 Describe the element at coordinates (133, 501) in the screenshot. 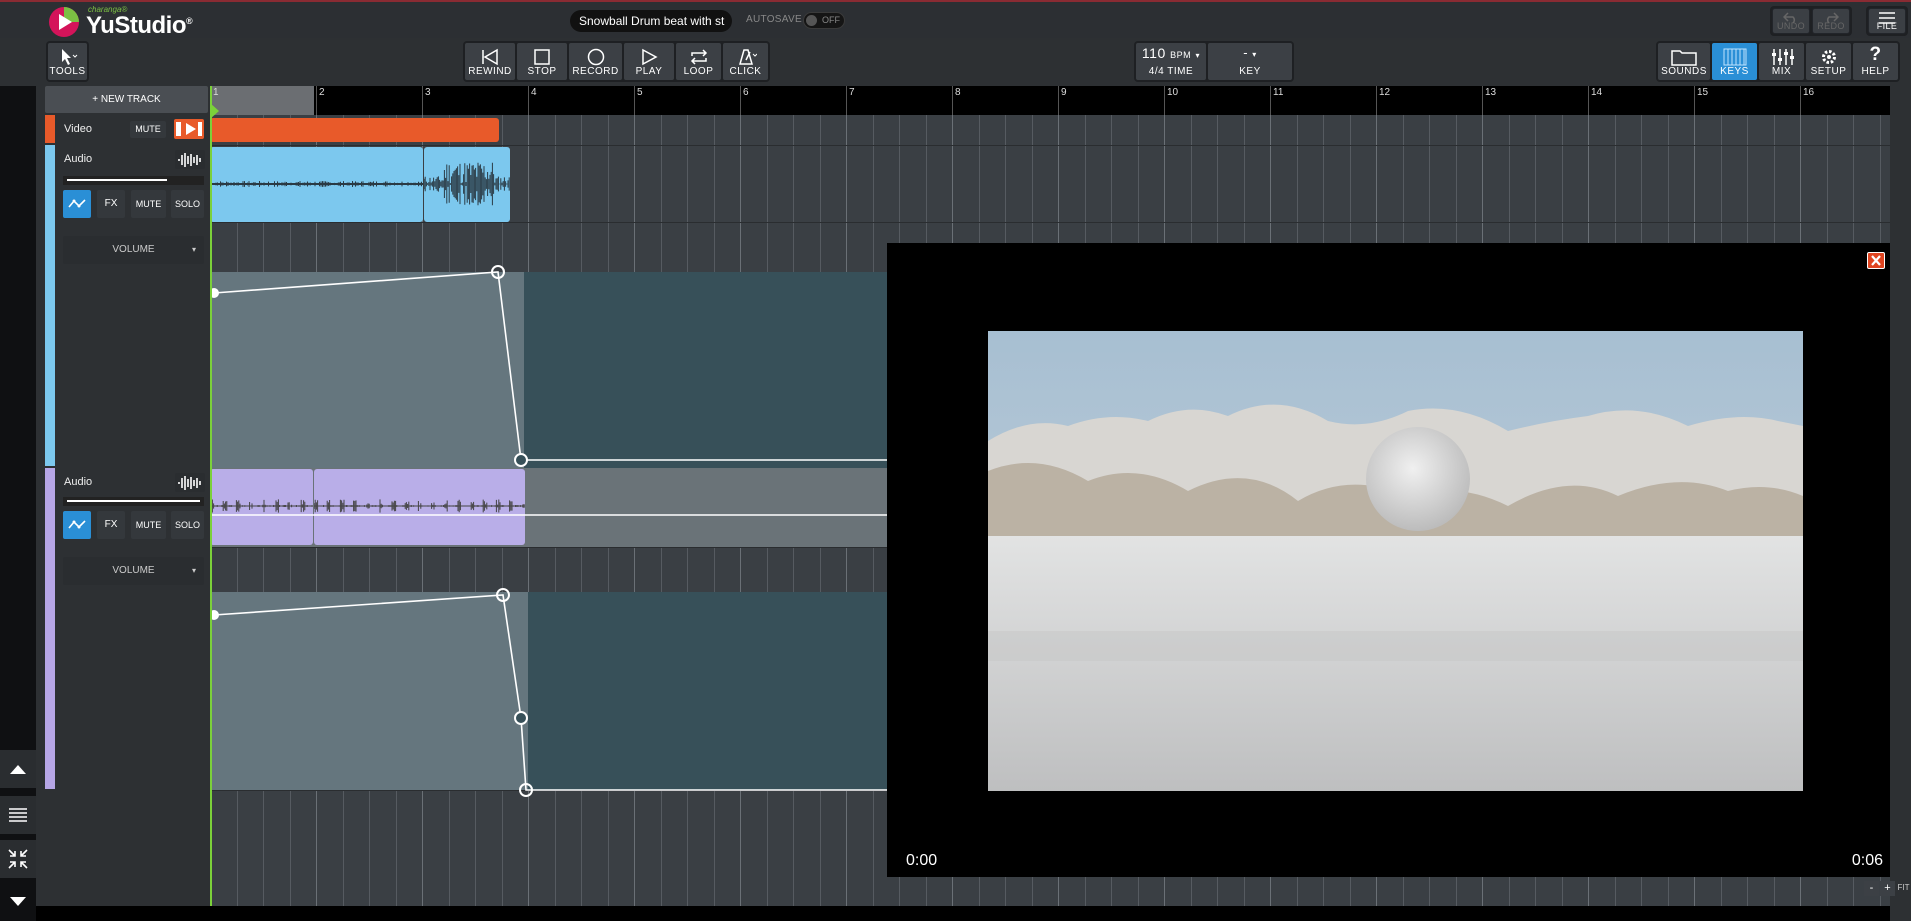

I see `level-meter` at that location.